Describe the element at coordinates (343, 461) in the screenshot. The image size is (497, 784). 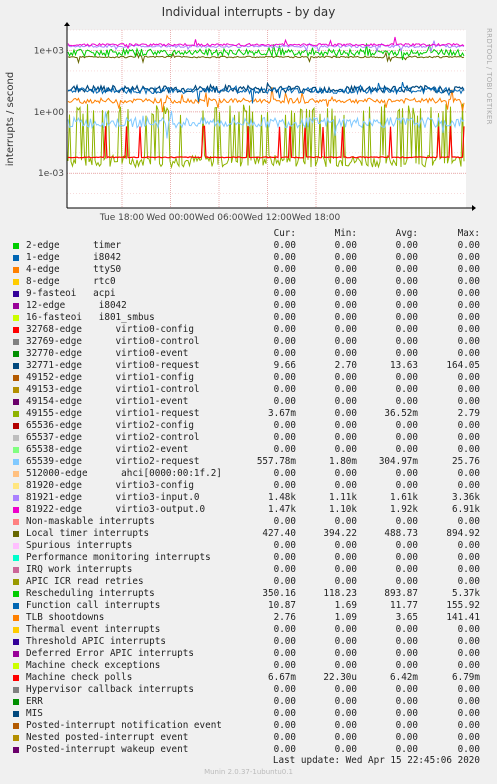
I see `legend-min: 1.80m` at that location.